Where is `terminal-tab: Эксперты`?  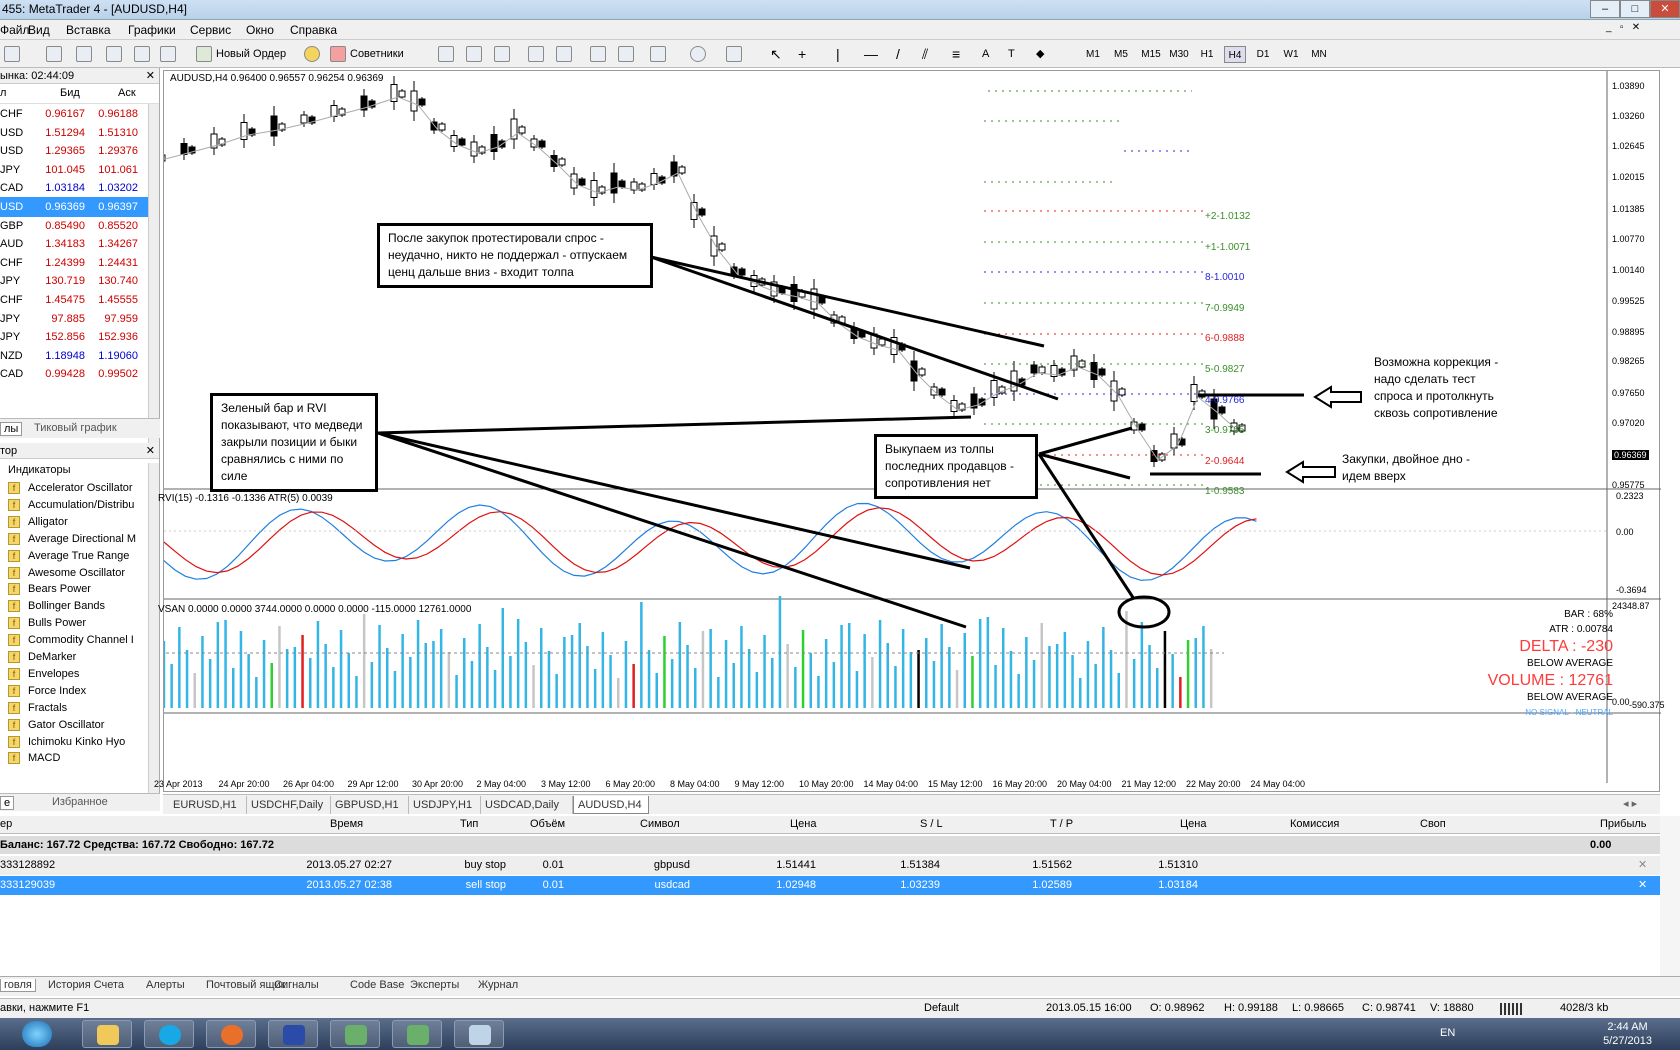 terminal-tab: Эксперты is located at coordinates (434, 985).